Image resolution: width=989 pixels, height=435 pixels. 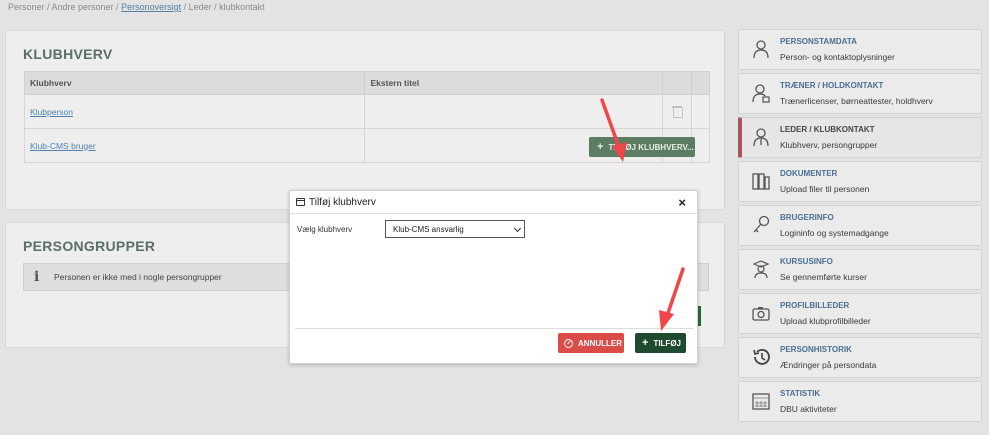 I want to click on sidebar-item-subtitle: Klubhverv, persongrupper, so click(x=829, y=145).